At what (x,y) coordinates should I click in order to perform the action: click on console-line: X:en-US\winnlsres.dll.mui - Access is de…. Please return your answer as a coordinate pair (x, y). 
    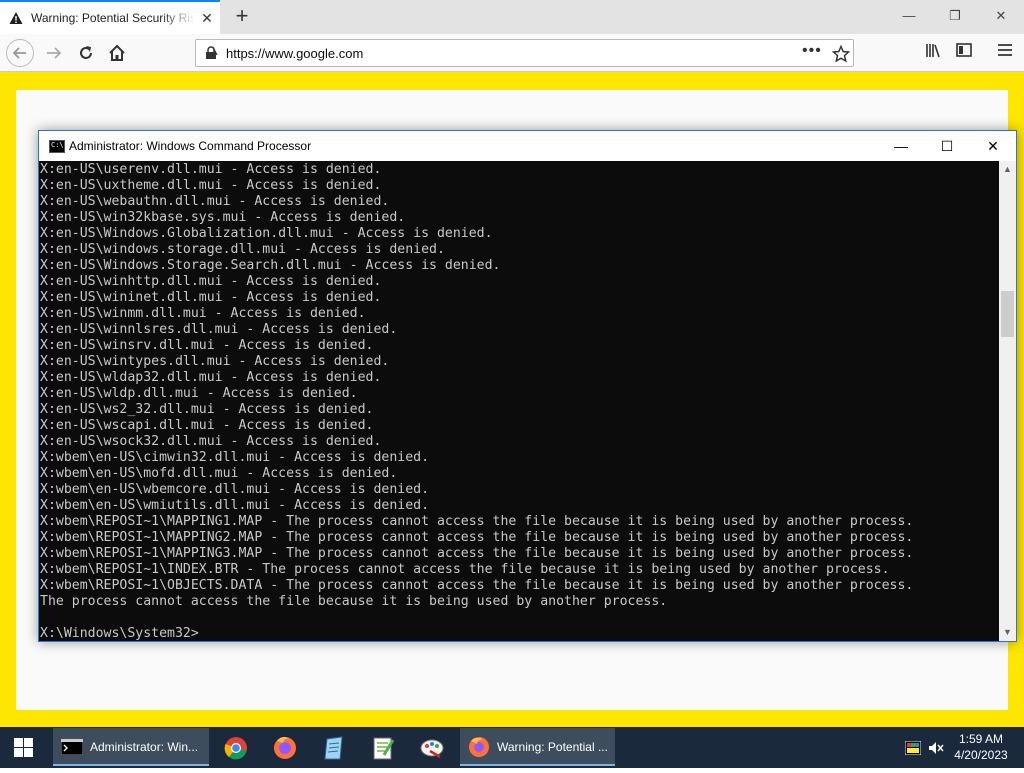
    Looking at the image, I should click on (219, 329).